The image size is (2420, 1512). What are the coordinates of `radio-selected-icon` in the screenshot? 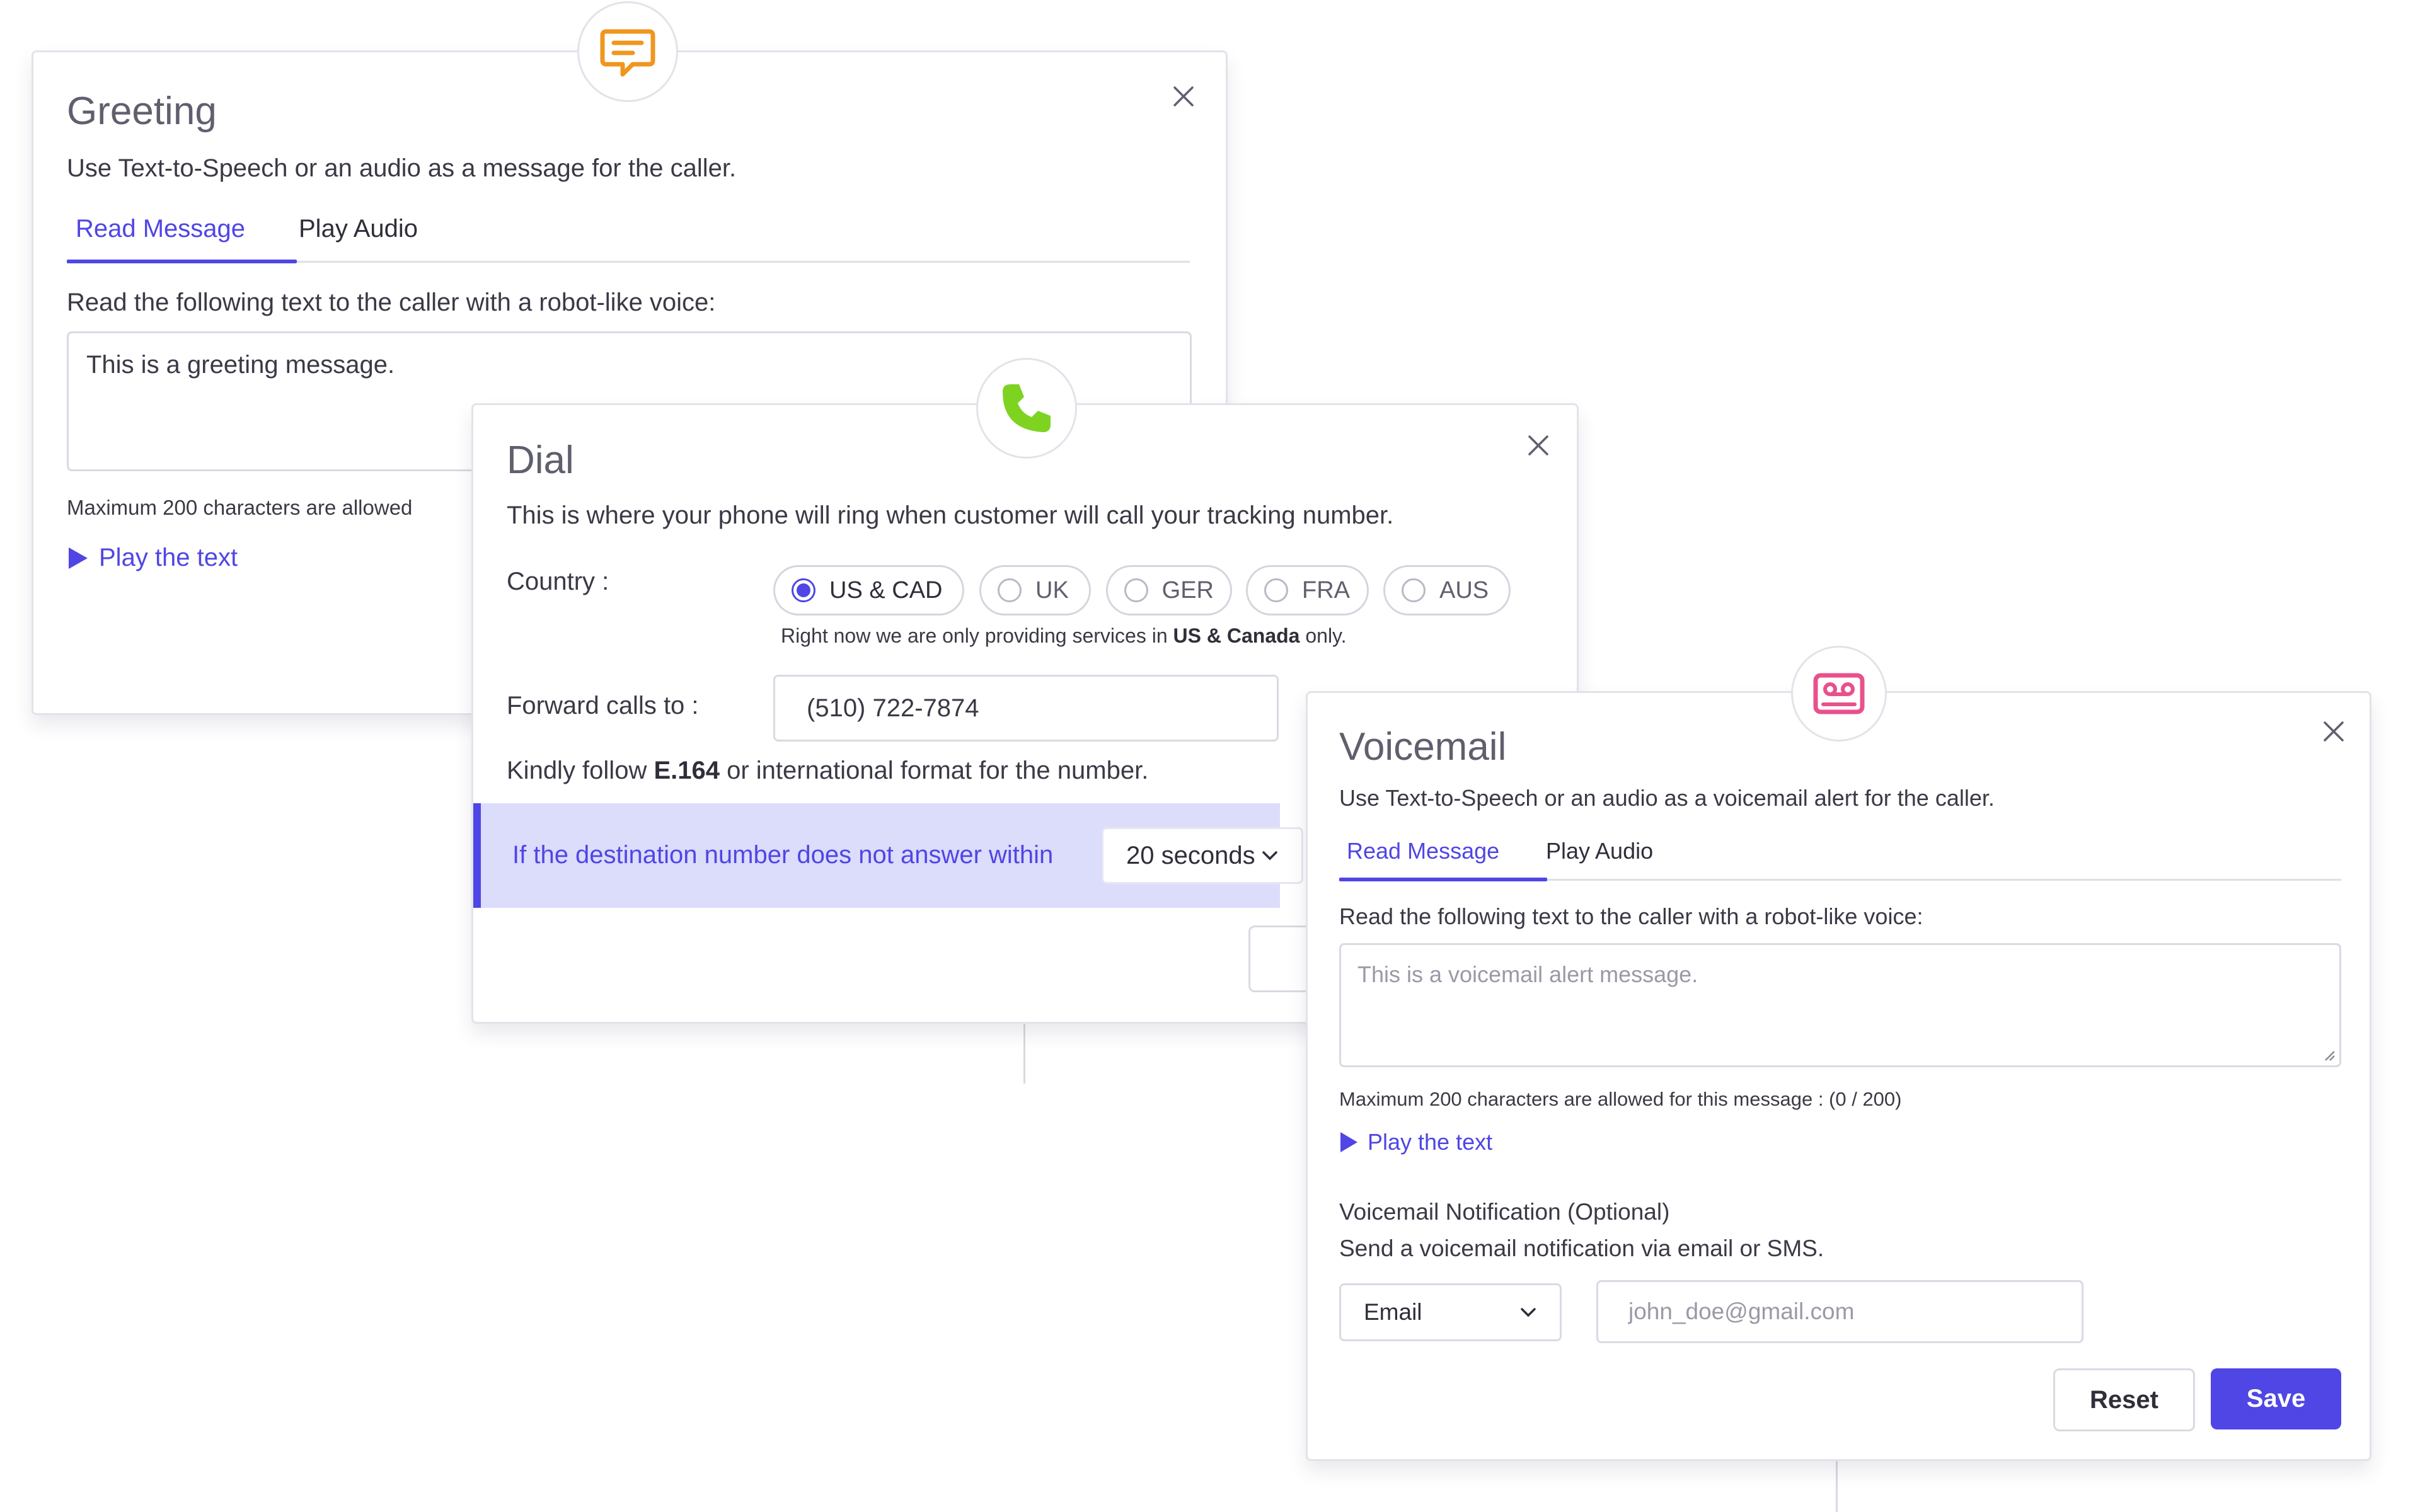 It's located at (803, 590).